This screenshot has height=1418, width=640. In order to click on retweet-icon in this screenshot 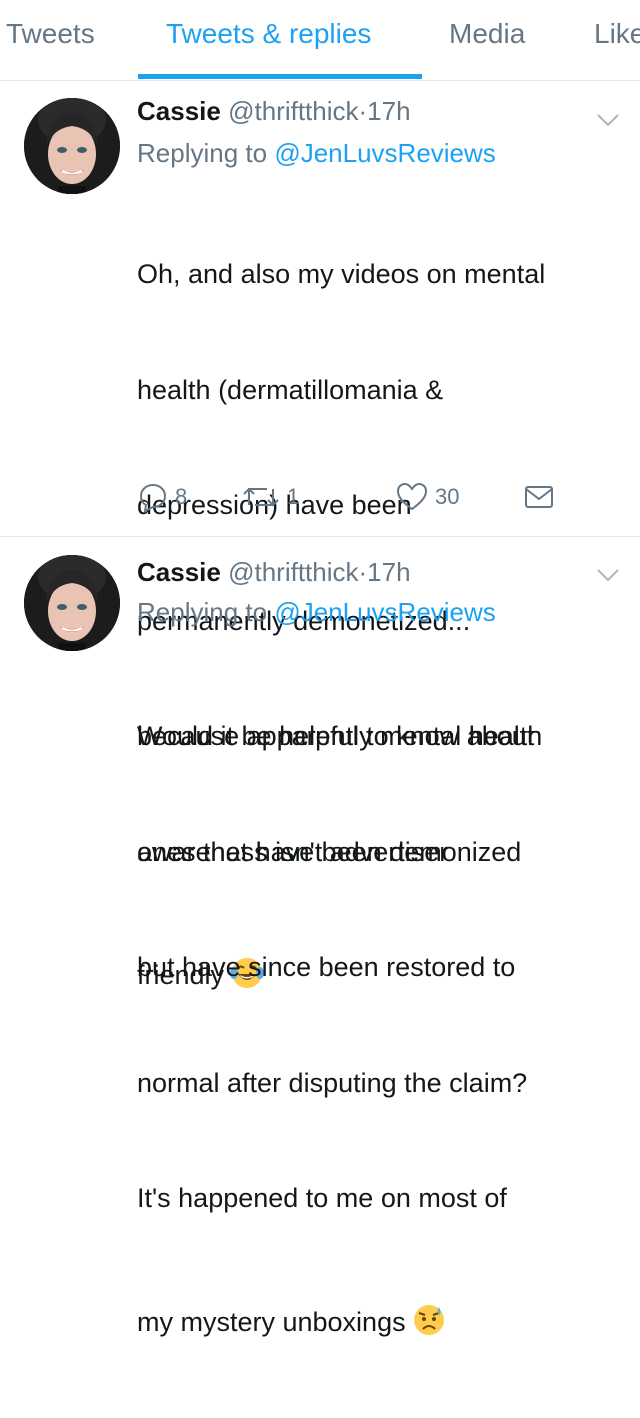, I will do `click(261, 497)`.